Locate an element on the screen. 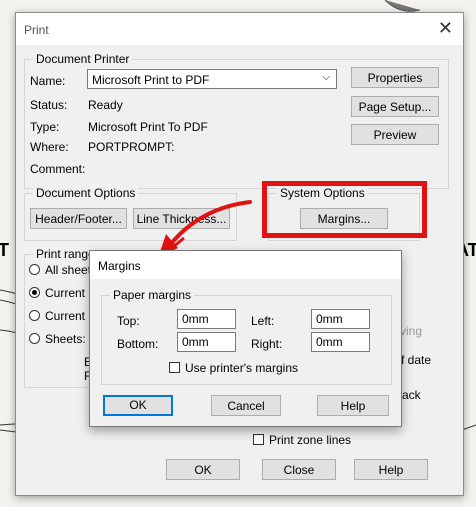  bg-text-left: T is located at coordinates (4, 250).